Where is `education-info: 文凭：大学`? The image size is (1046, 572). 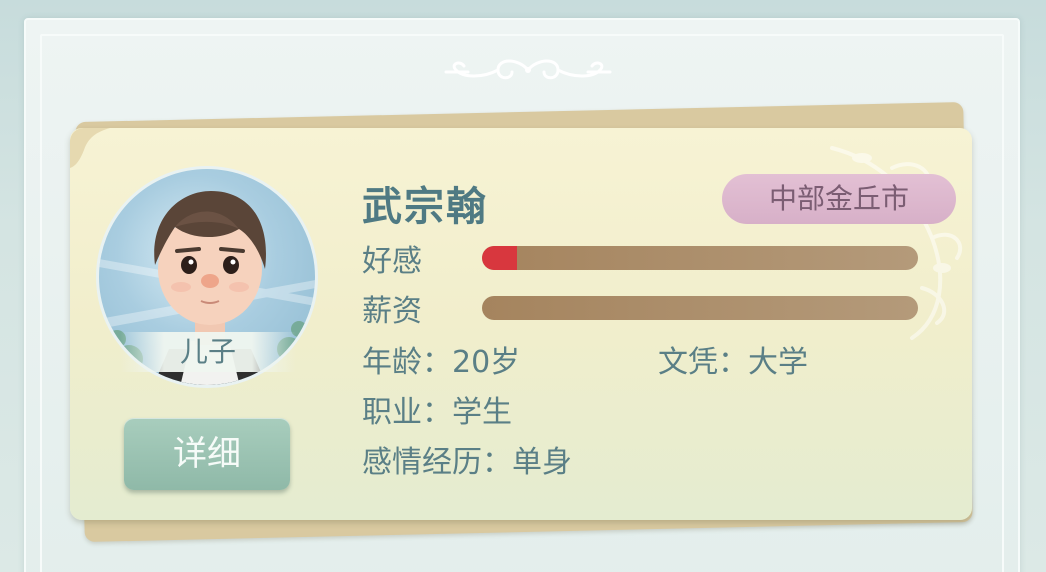
education-info: 文凭：大学 is located at coordinates (733, 362).